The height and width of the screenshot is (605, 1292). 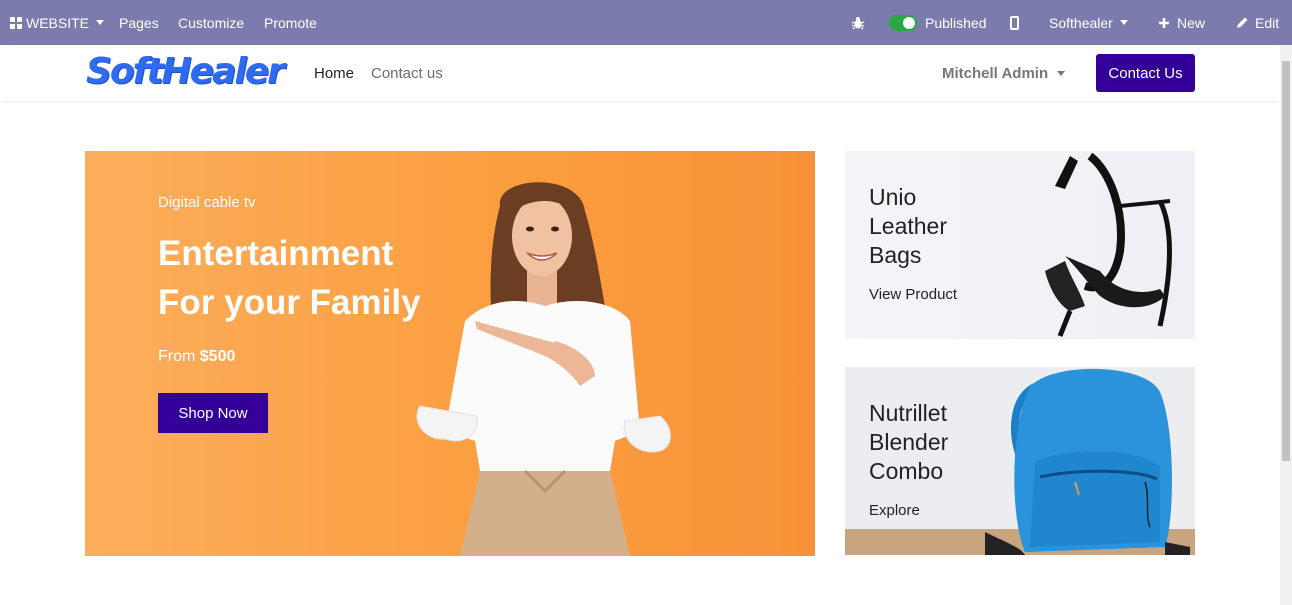 I want to click on view-product-link: View Product, so click(x=913, y=294).